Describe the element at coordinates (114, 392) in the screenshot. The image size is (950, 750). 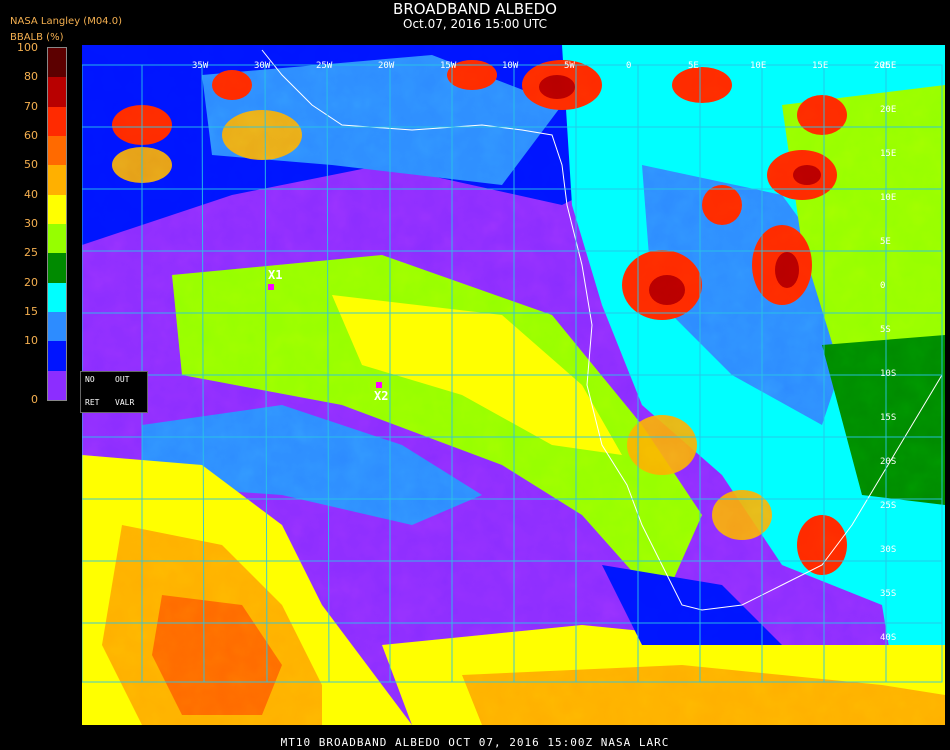
I see `legend-box: NO OUT RET VALR` at that location.